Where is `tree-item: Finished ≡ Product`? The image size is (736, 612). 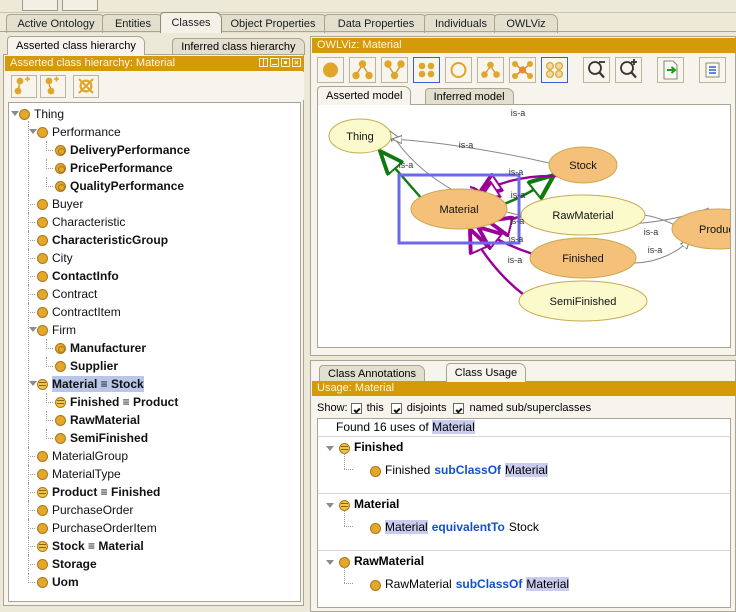 tree-item: Finished ≡ Product is located at coordinates (154, 402).